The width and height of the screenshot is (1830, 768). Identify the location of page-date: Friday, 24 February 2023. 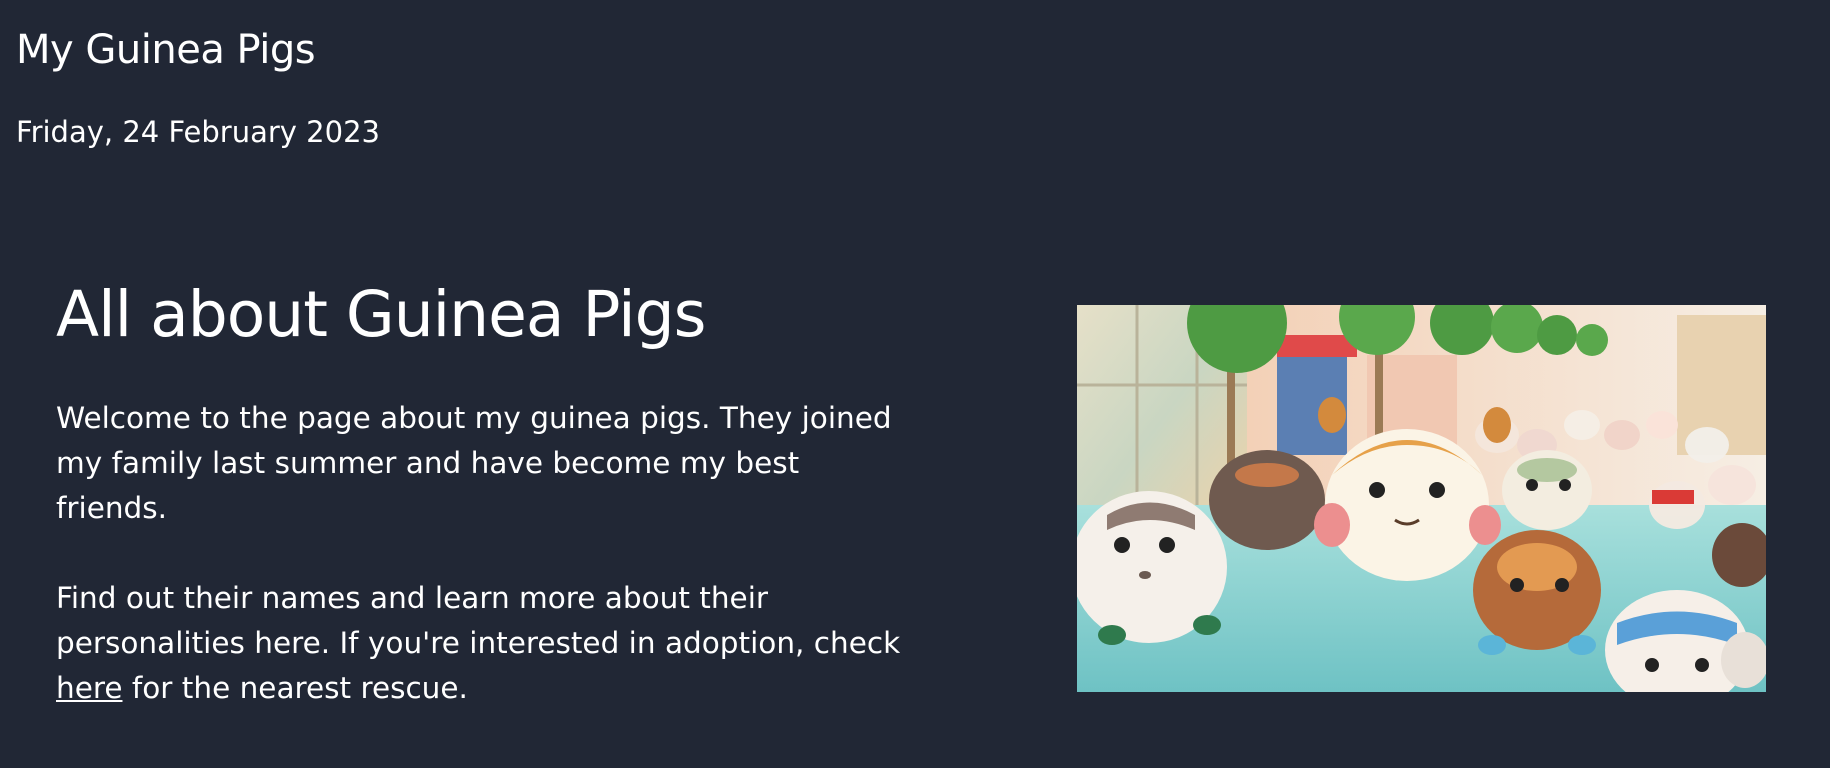
(198, 132).